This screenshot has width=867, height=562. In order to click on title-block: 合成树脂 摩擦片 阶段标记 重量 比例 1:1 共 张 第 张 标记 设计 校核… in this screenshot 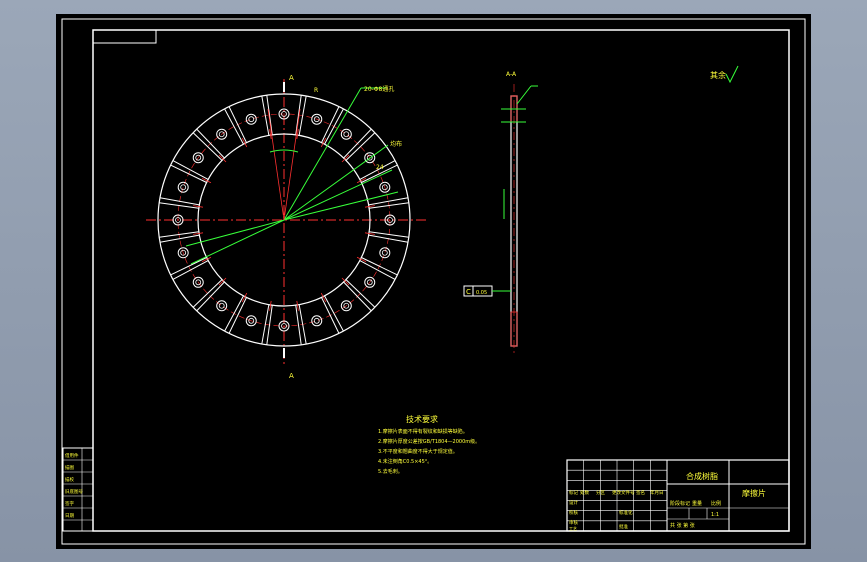, I will do `click(678, 495)`.